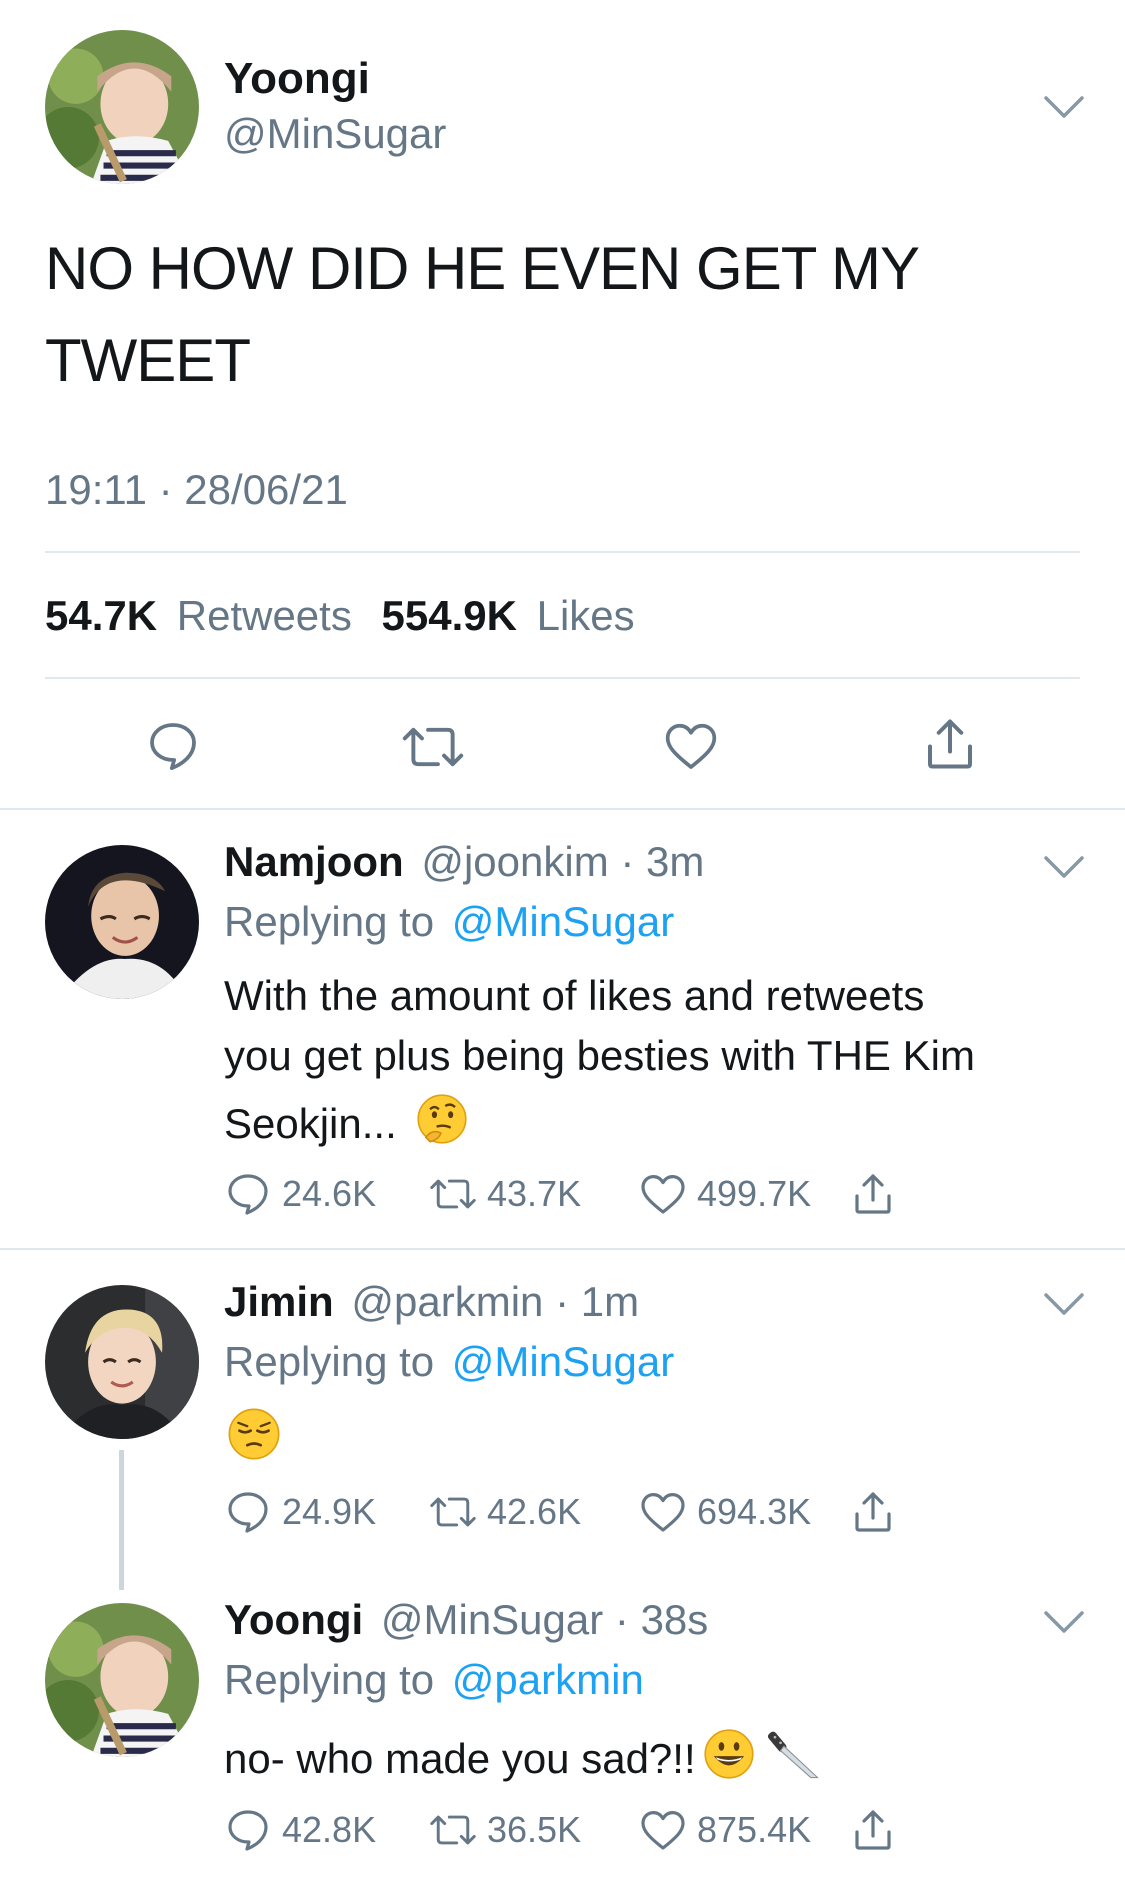 This screenshot has height=1881, width=1125. What do you see at coordinates (442, 1124) in the screenshot?
I see `thinking-face-icon` at bounding box center [442, 1124].